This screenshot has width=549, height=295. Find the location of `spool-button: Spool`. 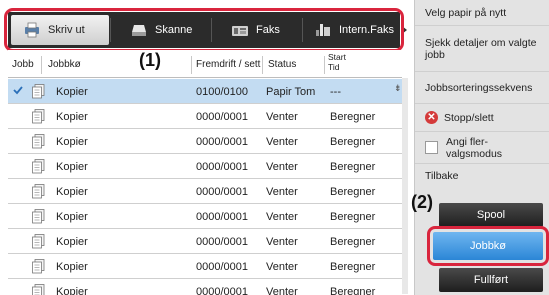

spool-button: Spool is located at coordinates (491, 215).